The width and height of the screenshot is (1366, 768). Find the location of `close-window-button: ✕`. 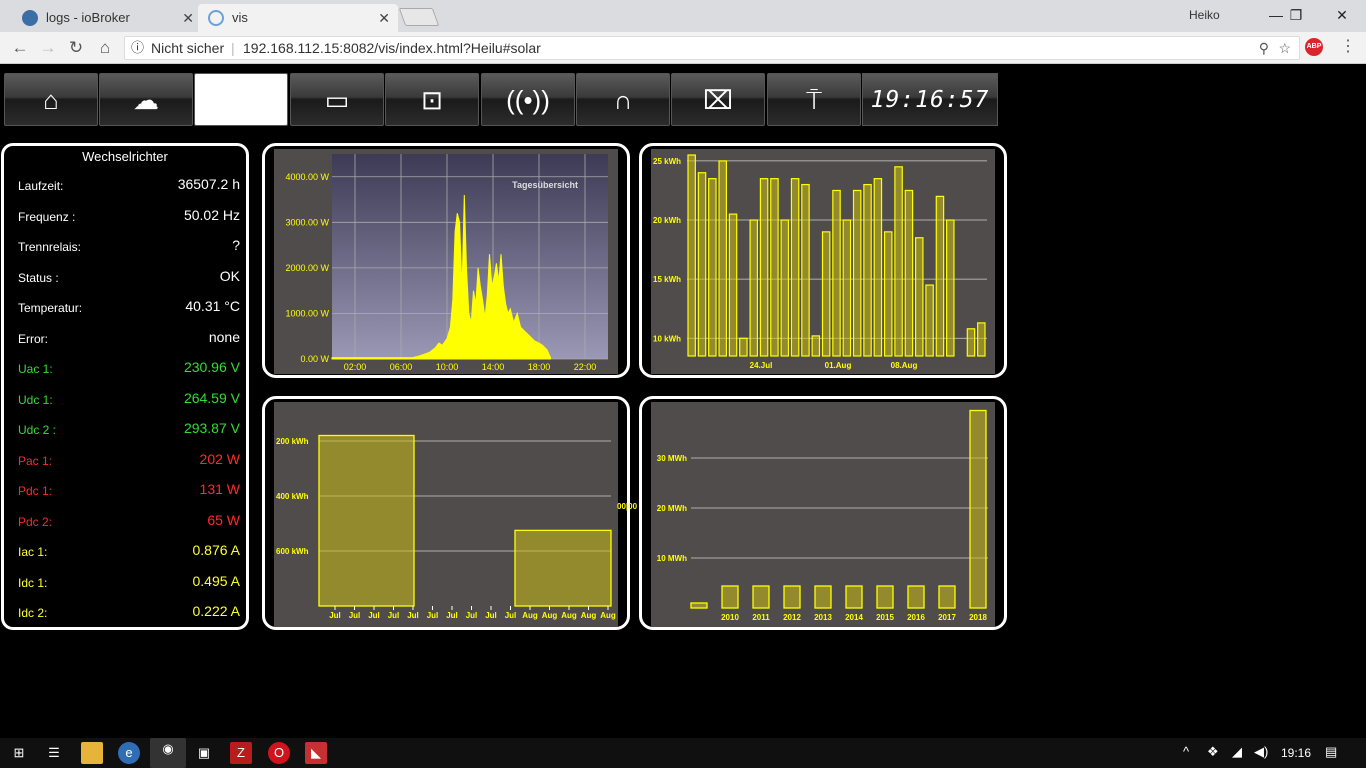

close-window-button: ✕ is located at coordinates (1342, 15).